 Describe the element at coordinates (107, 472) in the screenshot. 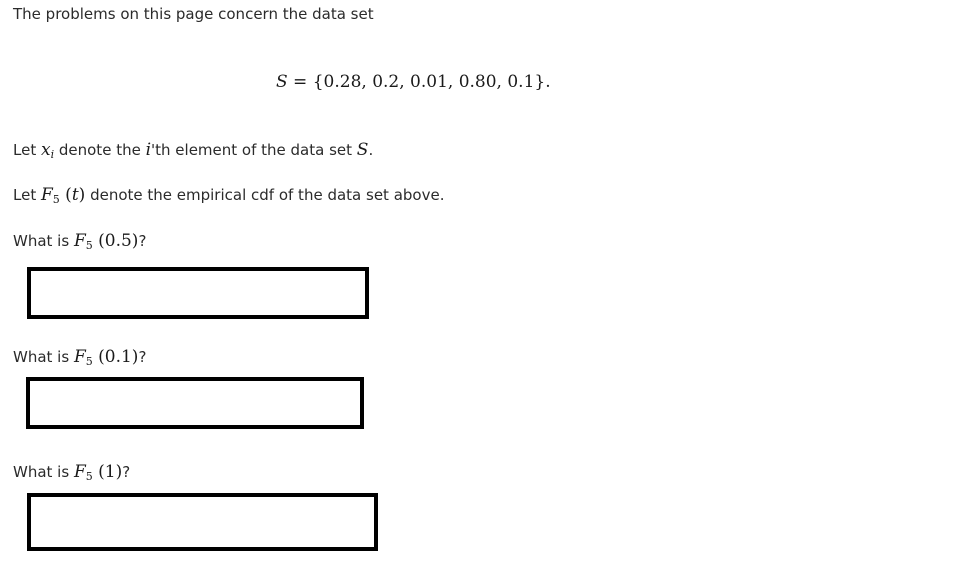

I see `question-3-arg: (1)` at that location.